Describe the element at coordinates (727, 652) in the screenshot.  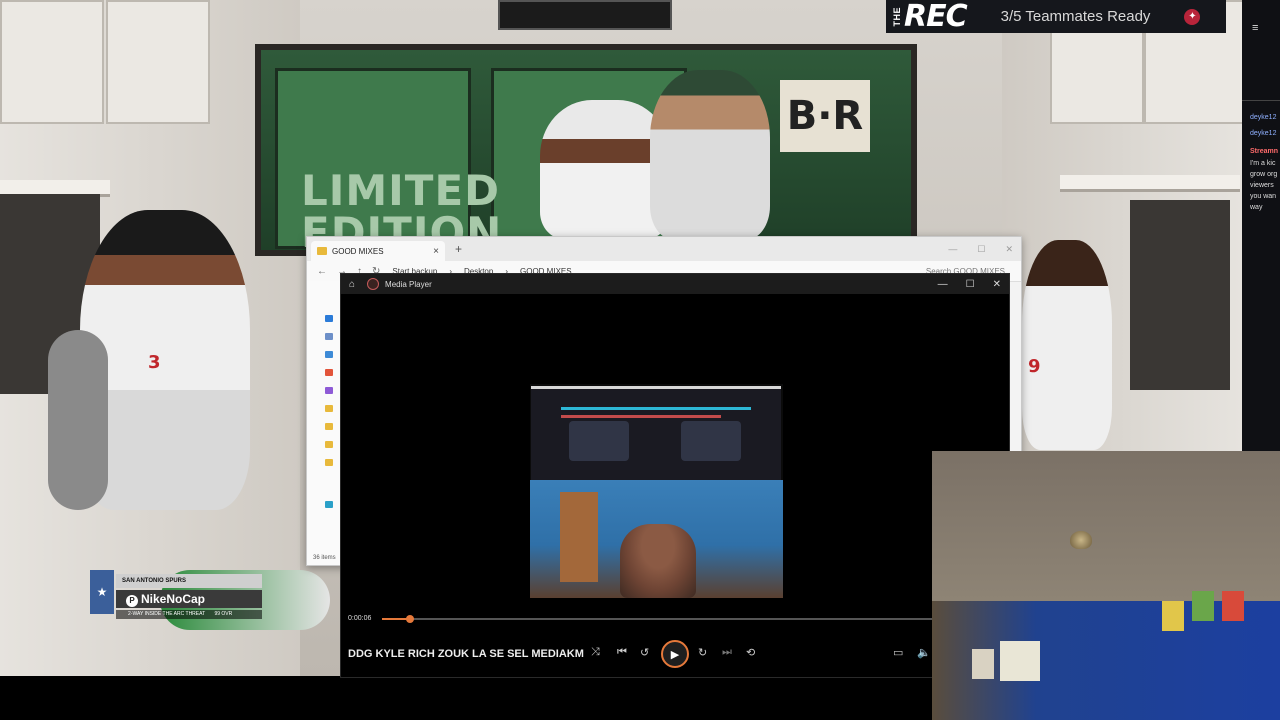
I see `next-icon: ⏭` at that location.